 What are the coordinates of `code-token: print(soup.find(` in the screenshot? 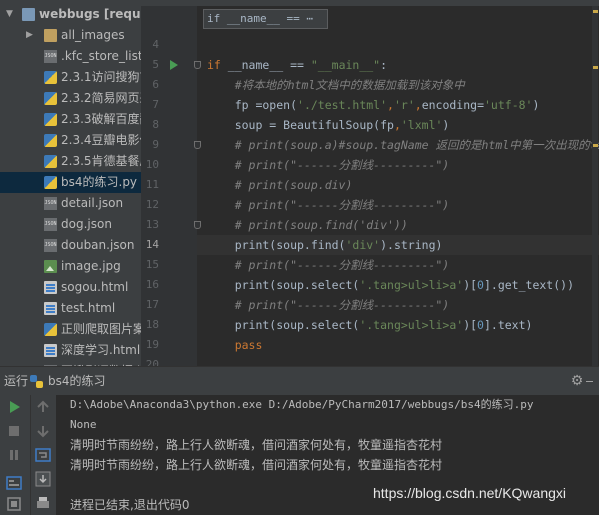 It's located at (276, 245).